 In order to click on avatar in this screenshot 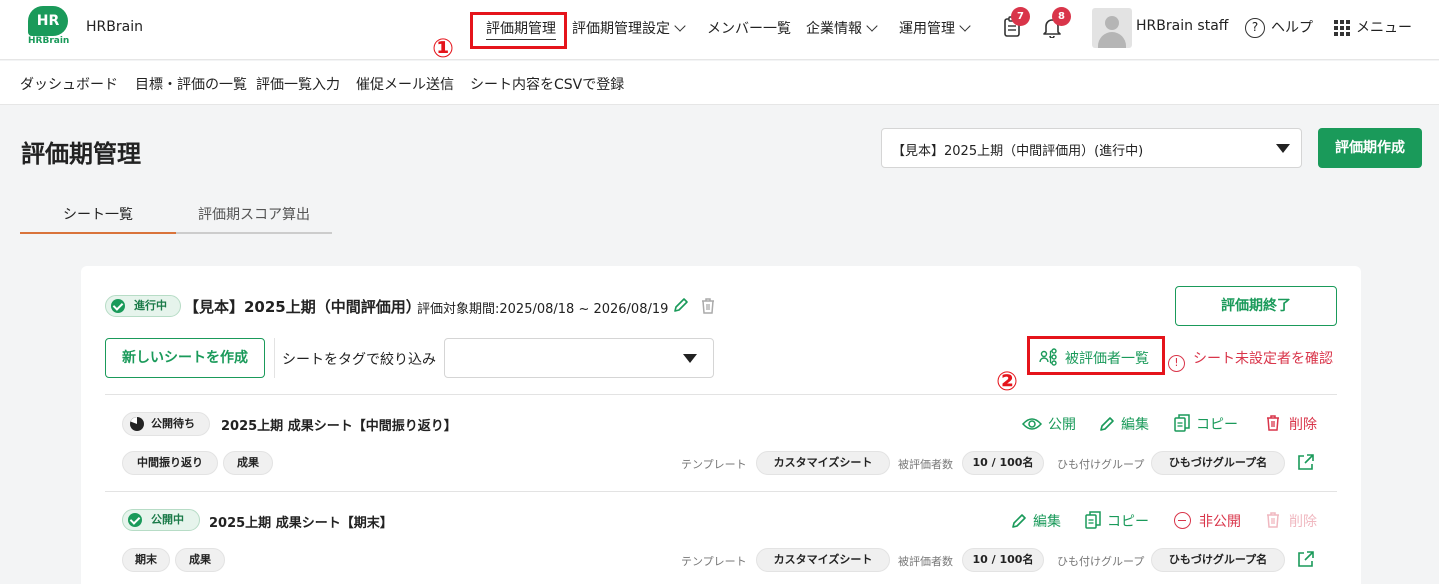, I will do `click(1112, 28)`.